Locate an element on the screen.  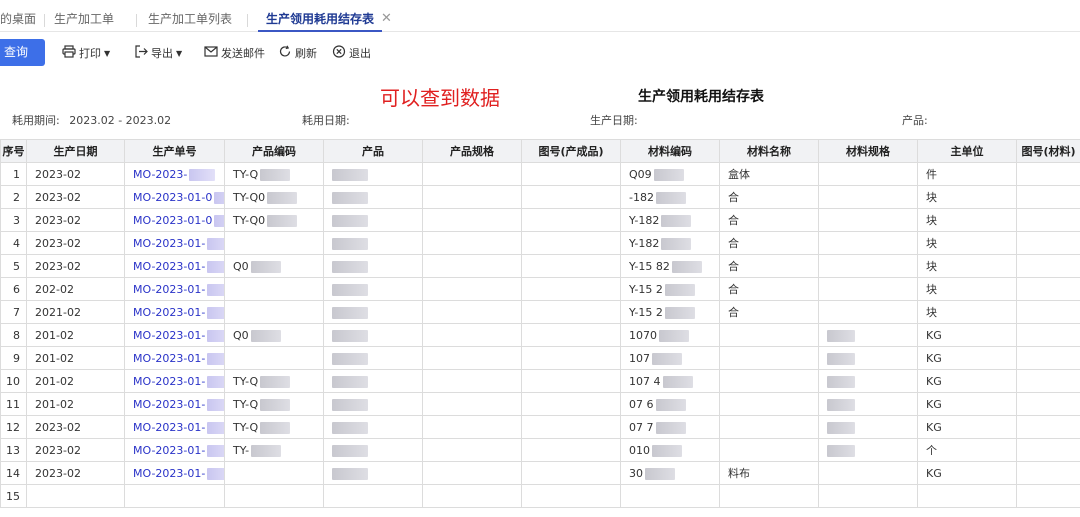
cell-material-spec is located at coordinates (868, 450).